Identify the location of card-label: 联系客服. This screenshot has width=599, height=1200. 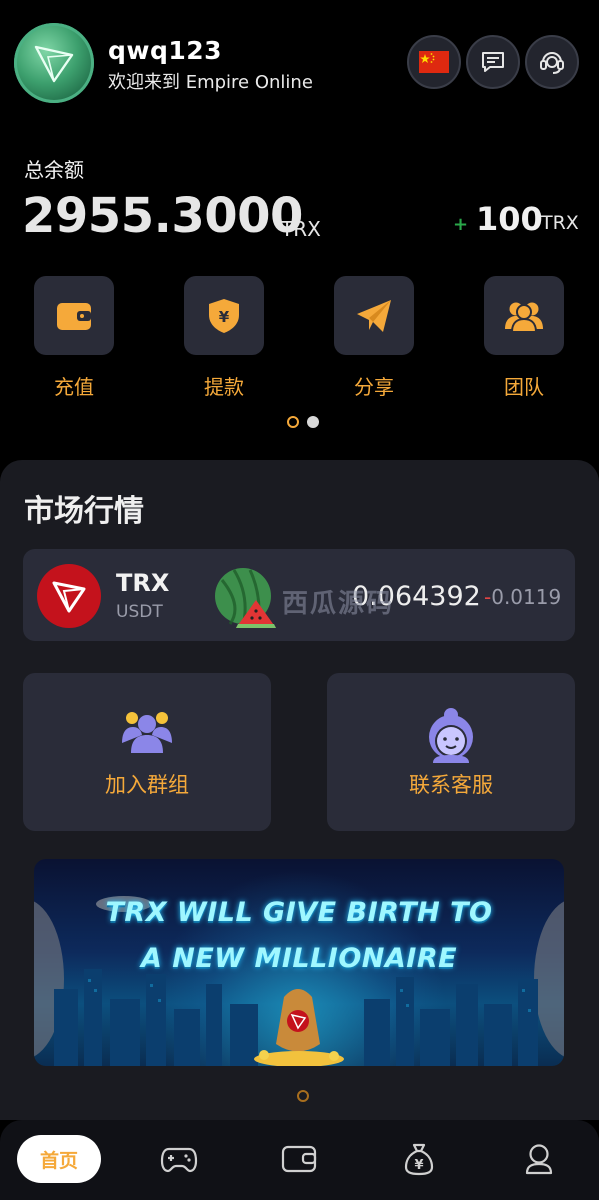
(451, 785).